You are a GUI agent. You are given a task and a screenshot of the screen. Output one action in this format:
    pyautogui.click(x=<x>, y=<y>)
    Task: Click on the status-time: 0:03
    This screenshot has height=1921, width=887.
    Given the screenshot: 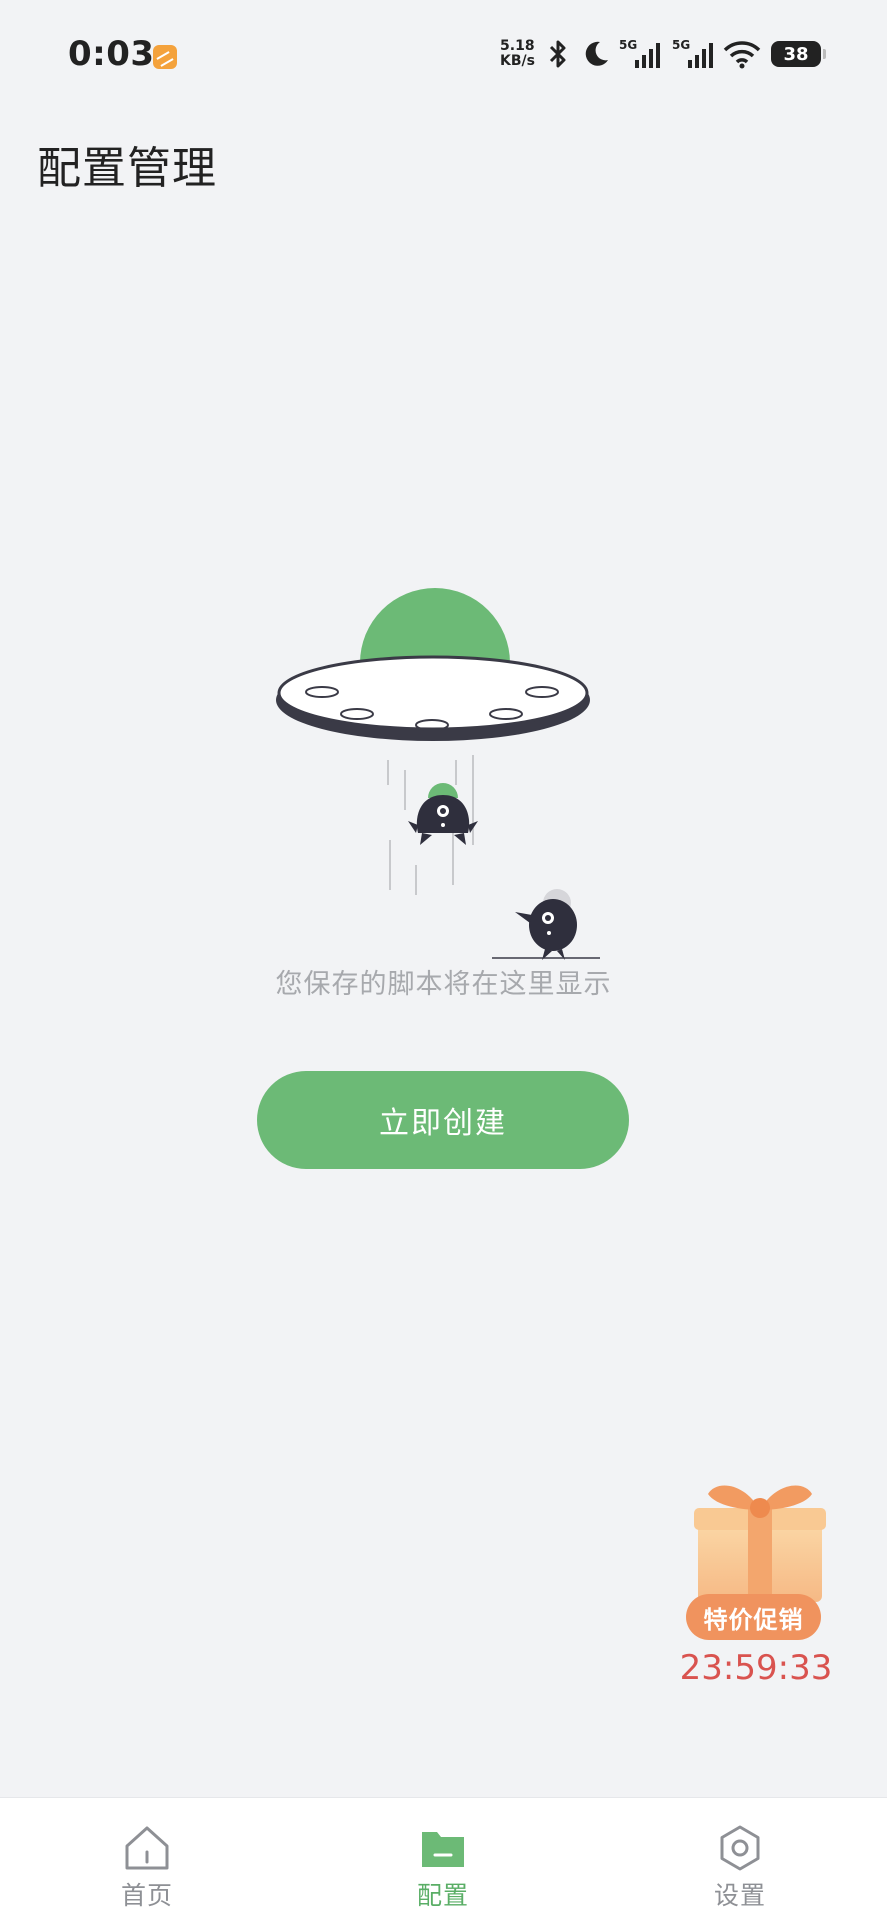 What is the action you would take?
    pyautogui.click(x=111, y=54)
    